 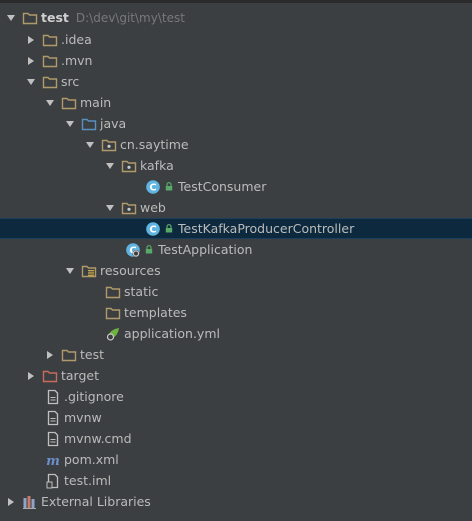 What do you see at coordinates (96, 501) in the screenshot?
I see `tree-item-label: External Libraries` at bounding box center [96, 501].